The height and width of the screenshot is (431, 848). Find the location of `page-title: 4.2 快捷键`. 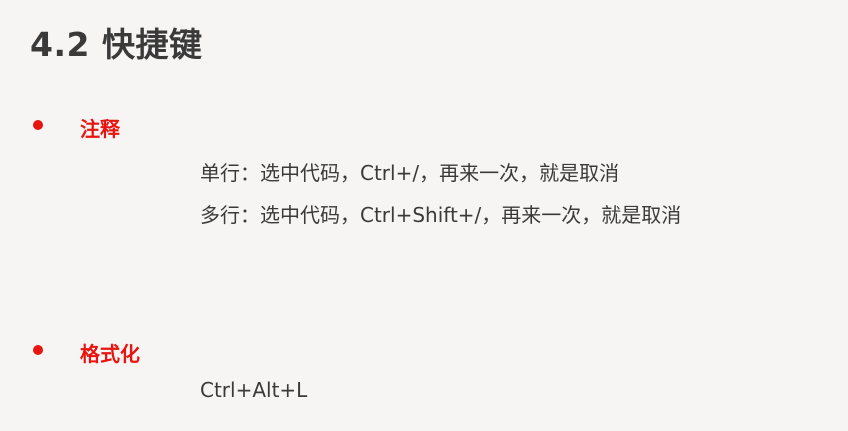

page-title: 4.2 快捷键 is located at coordinates (116, 44).